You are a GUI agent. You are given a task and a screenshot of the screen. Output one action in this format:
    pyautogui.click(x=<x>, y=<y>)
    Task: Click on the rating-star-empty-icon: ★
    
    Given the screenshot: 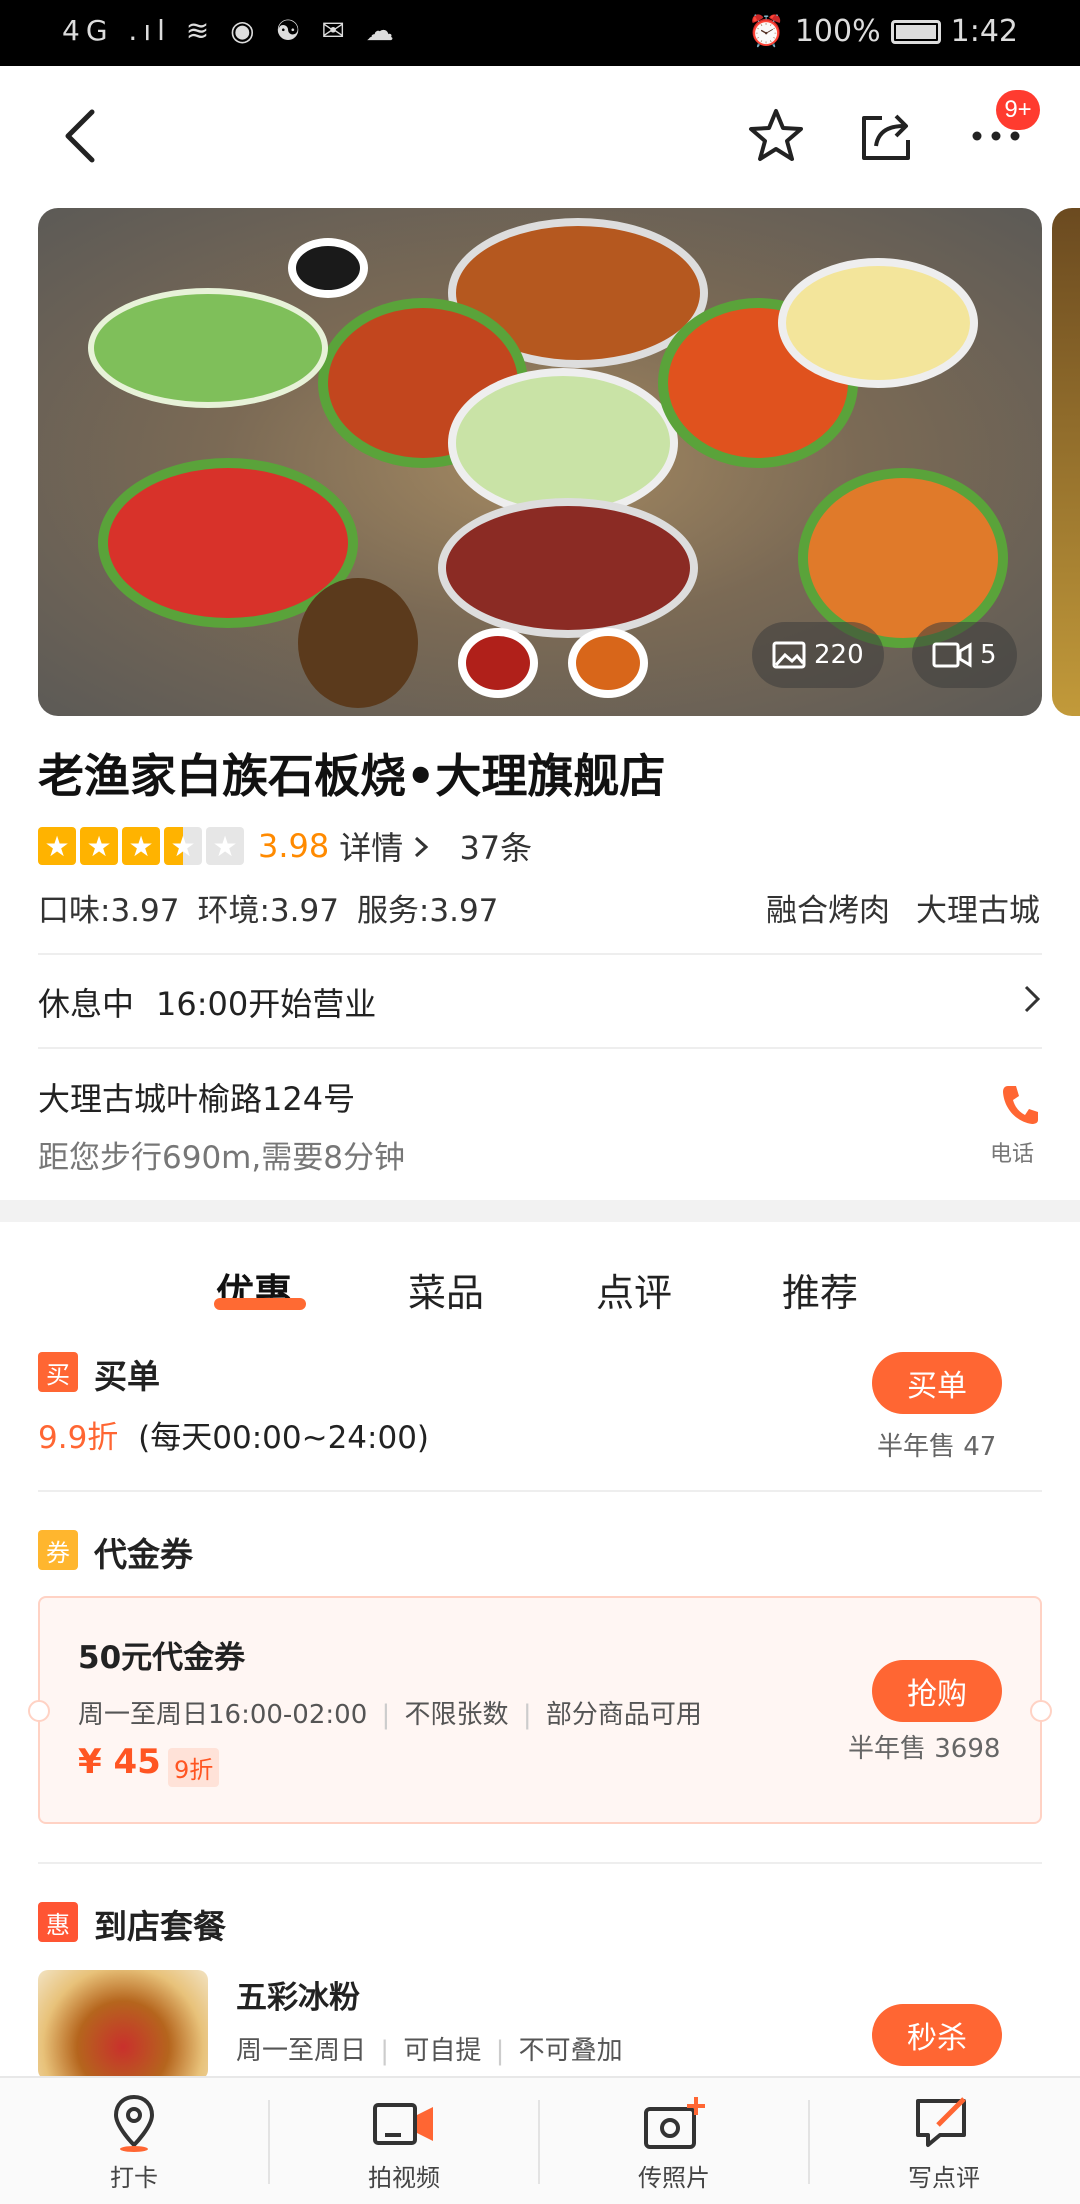 What is the action you would take?
    pyautogui.click(x=225, y=846)
    